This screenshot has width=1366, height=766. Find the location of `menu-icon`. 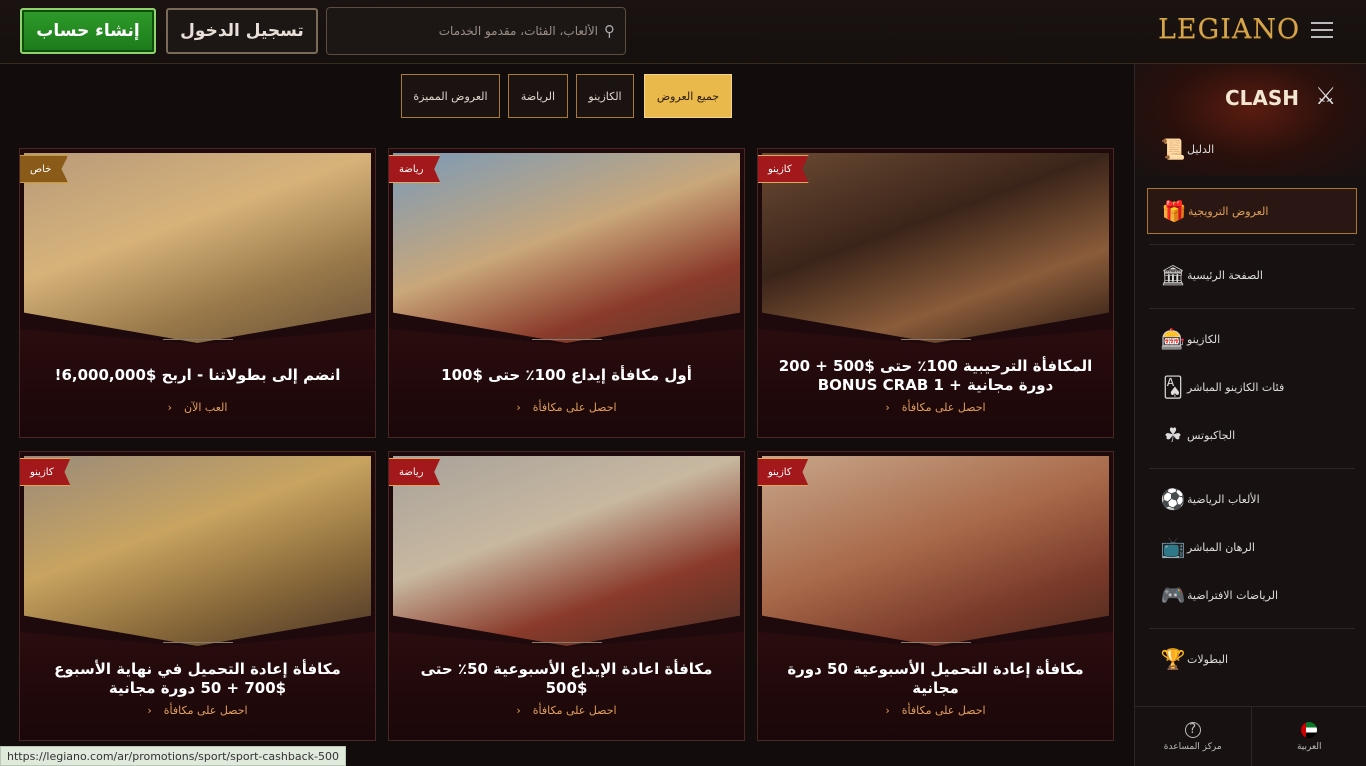

menu-icon is located at coordinates (1322, 31).